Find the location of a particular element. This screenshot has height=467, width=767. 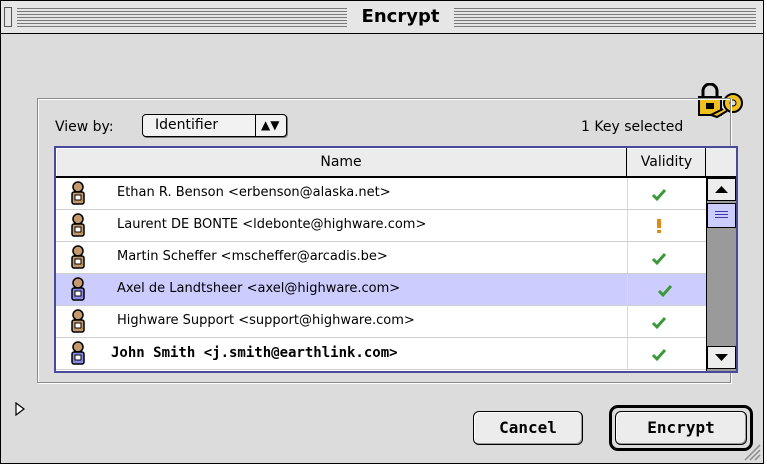

scroll-up-button is located at coordinates (721, 189).